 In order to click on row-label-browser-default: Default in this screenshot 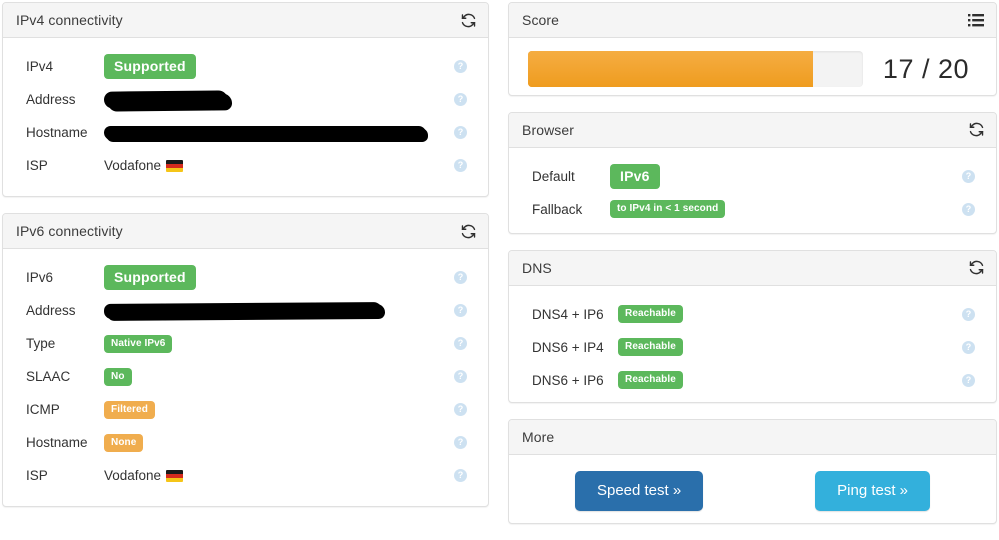, I will do `click(553, 176)`.